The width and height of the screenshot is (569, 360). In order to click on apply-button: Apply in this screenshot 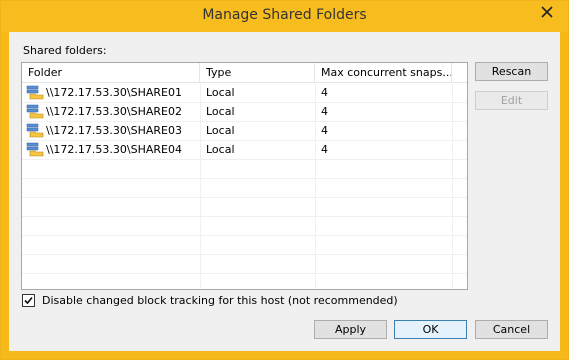, I will do `click(350, 329)`.